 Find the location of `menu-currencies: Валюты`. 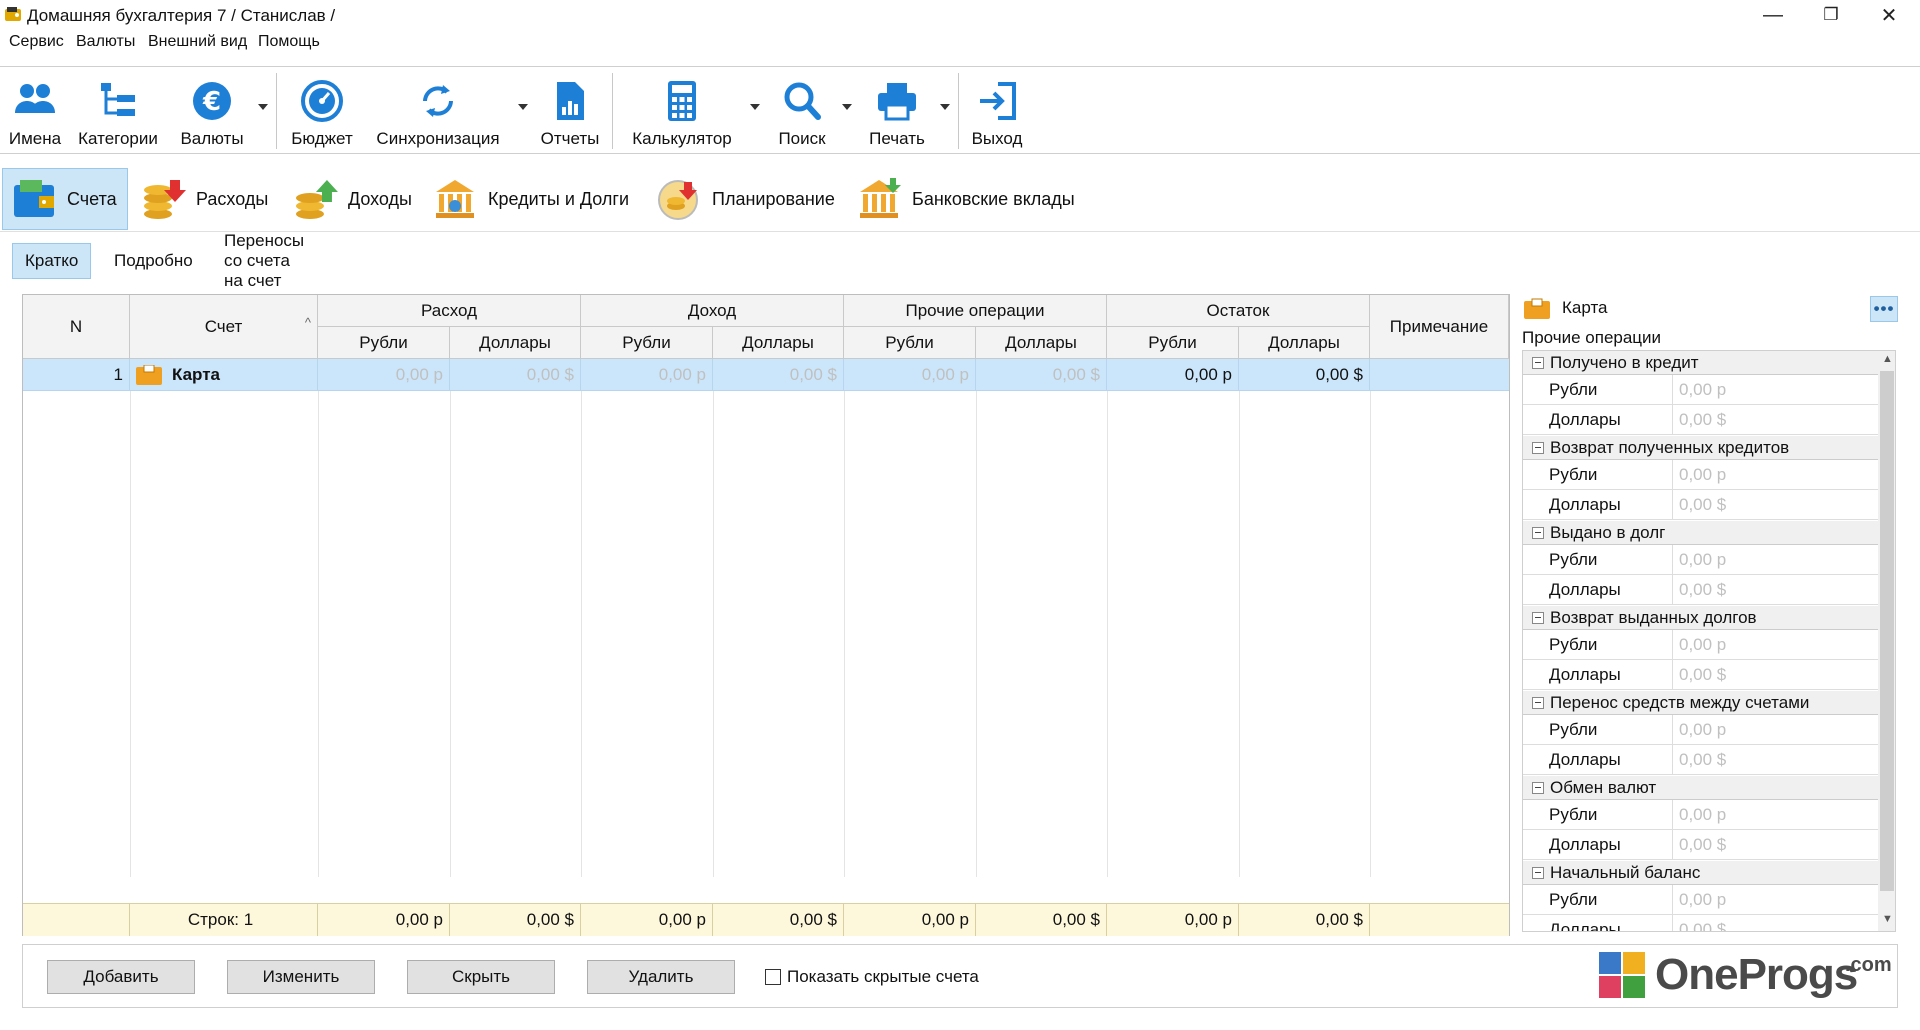

menu-currencies: Валюты is located at coordinates (105, 42).